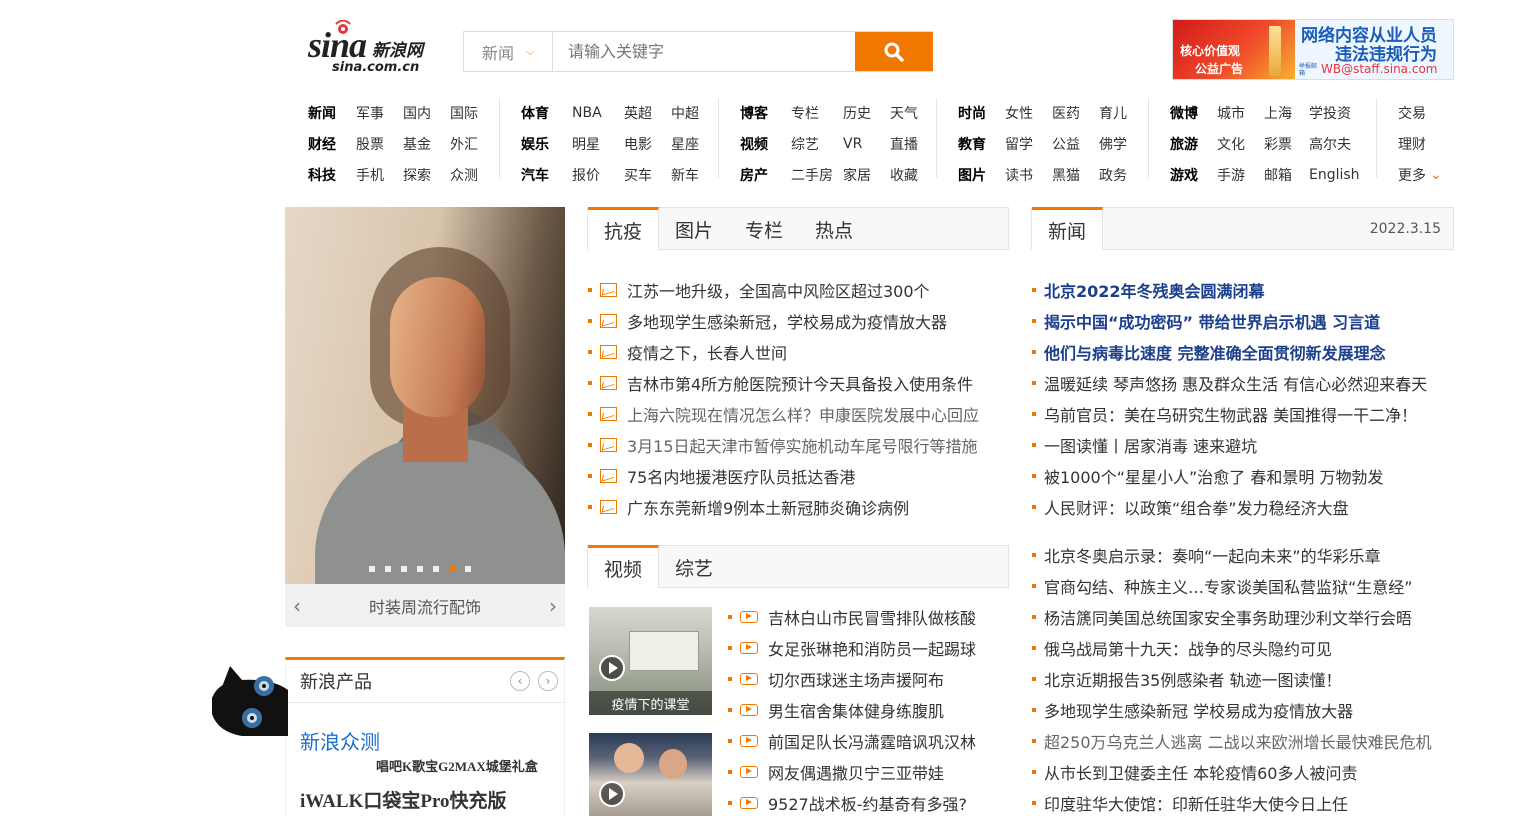 The height and width of the screenshot is (816, 1536). What do you see at coordinates (1119, 144) in the screenshot?
I see `nav-link: 佛学` at bounding box center [1119, 144].